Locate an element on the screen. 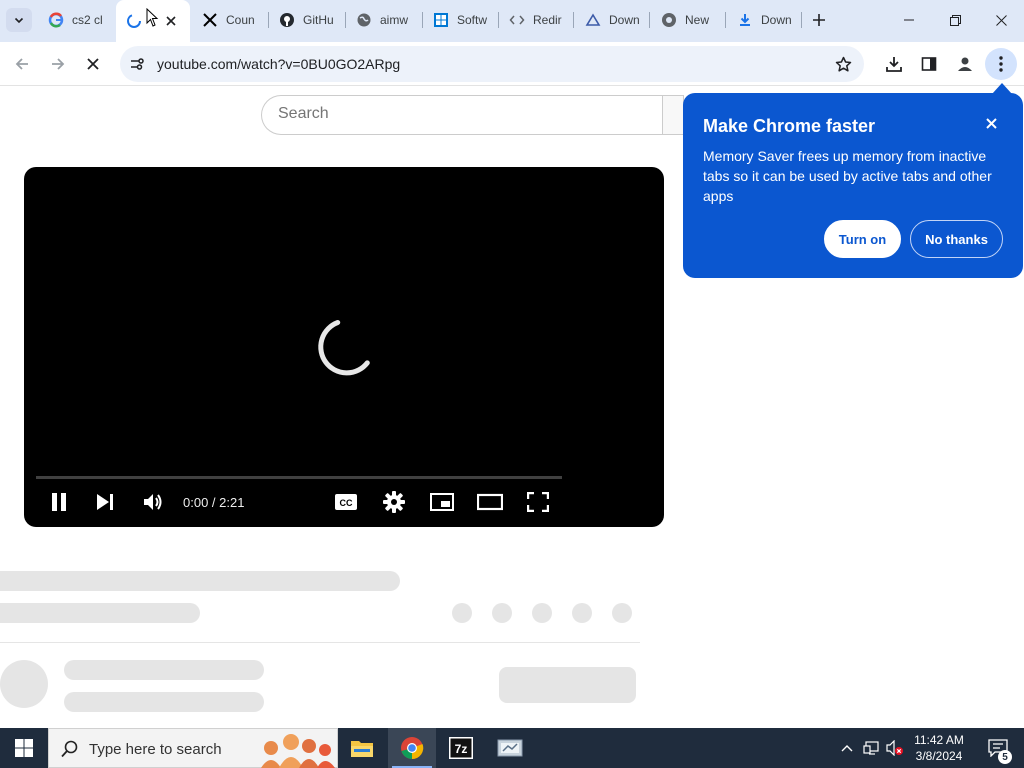 The height and width of the screenshot is (768, 1024). tab-title: Coun is located at coordinates (240, 20).